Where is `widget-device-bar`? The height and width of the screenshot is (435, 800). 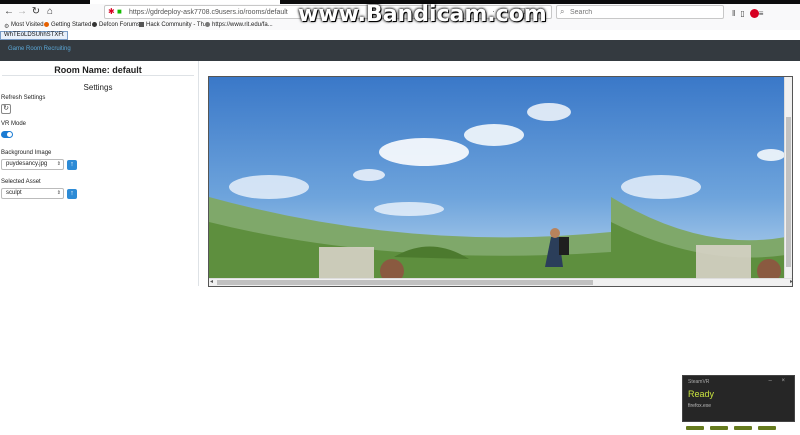
widget-device-bar is located at coordinates (738, 423).